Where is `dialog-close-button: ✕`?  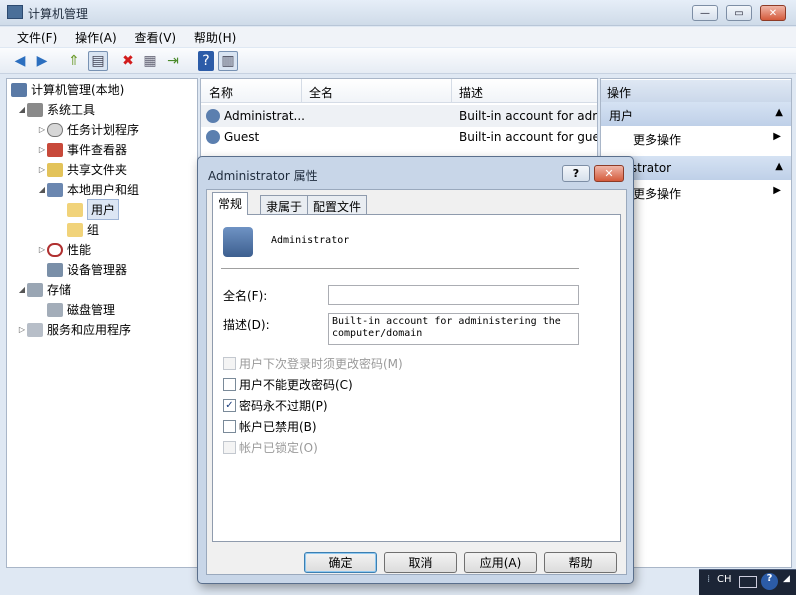
dialog-close-button: ✕ is located at coordinates (609, 173).